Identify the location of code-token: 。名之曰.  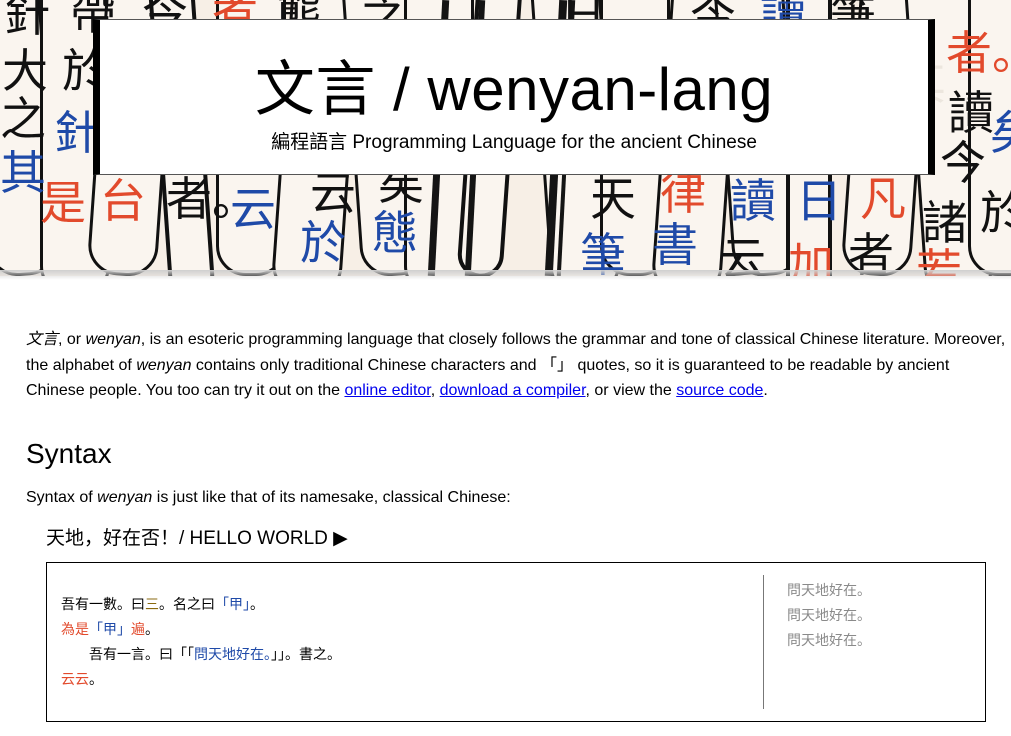
(187, 605).